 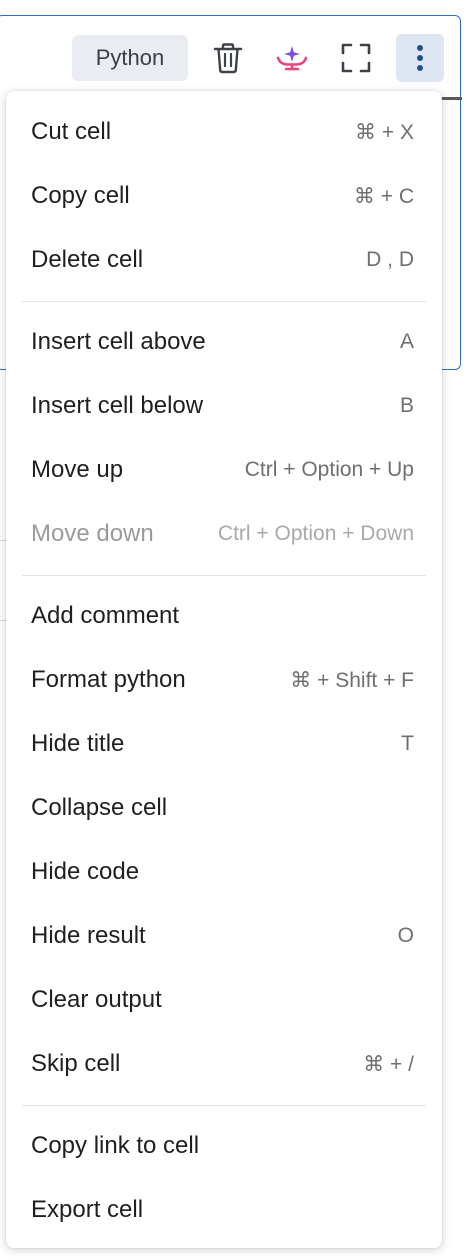 What do you see at coordinates (406, 405) in the screenshot?
I see `menu-item-shortcut: B` at bounding box center [406, 405].